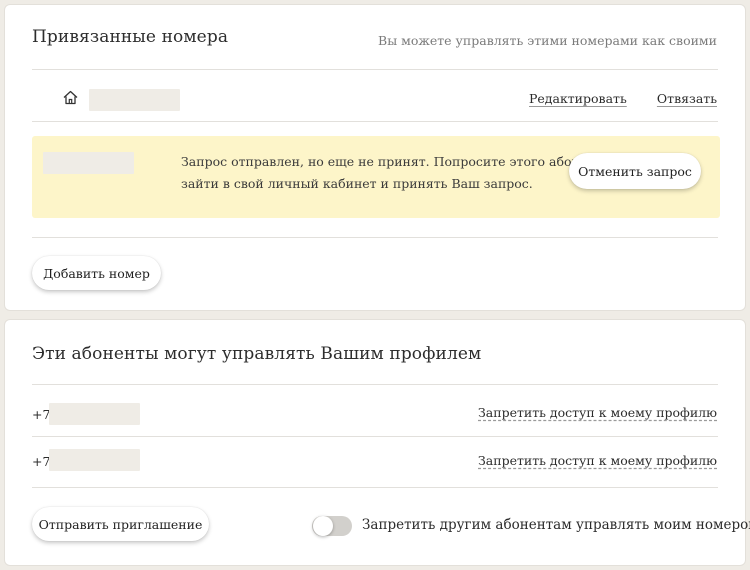  I want to click on pending-number-placeholder, so click(88, 163).